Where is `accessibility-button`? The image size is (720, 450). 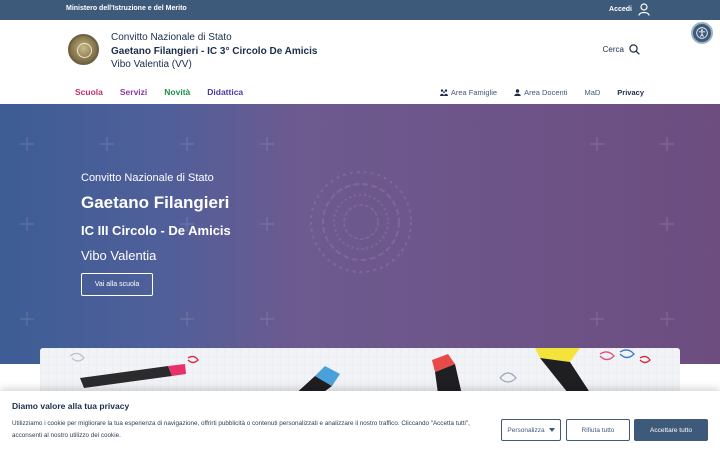 accessibility-button is located at coordinates (702, 33).